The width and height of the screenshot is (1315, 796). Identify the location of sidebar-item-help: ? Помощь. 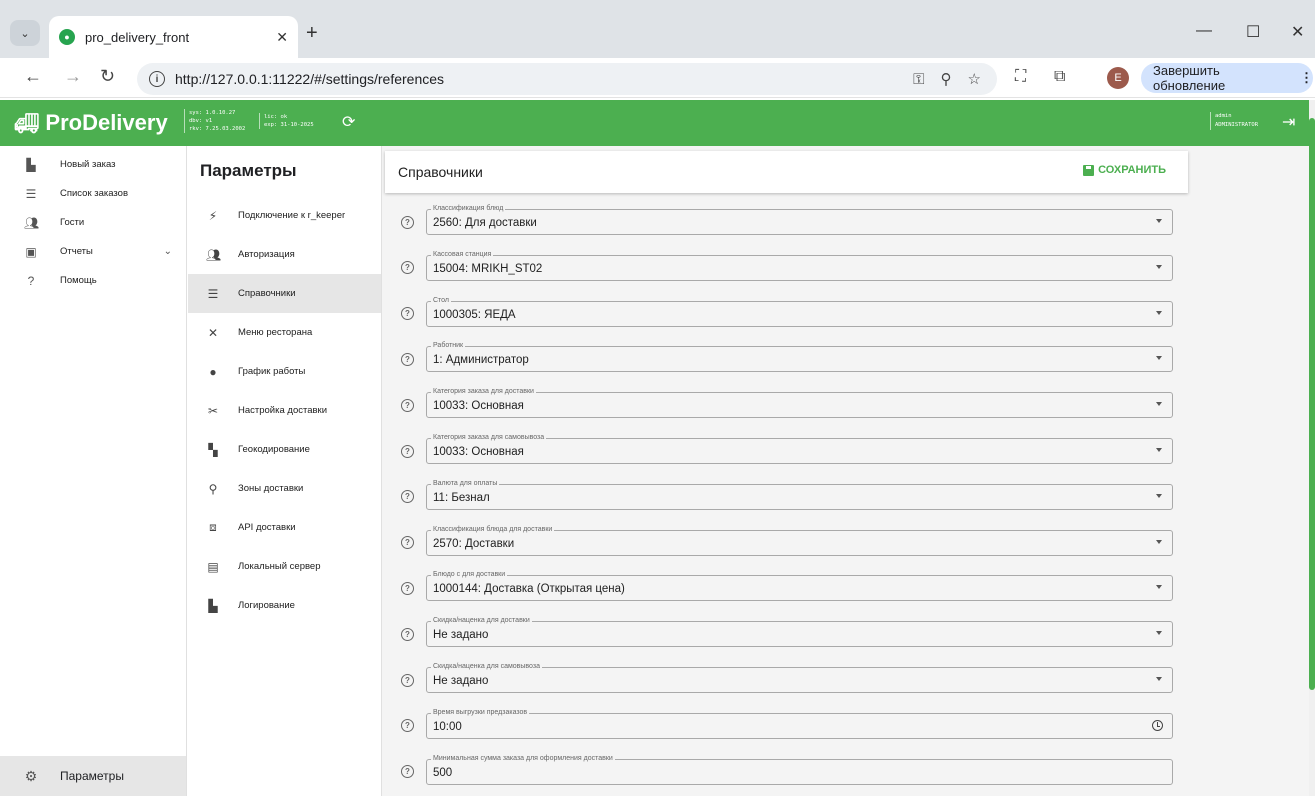
(93, 280).